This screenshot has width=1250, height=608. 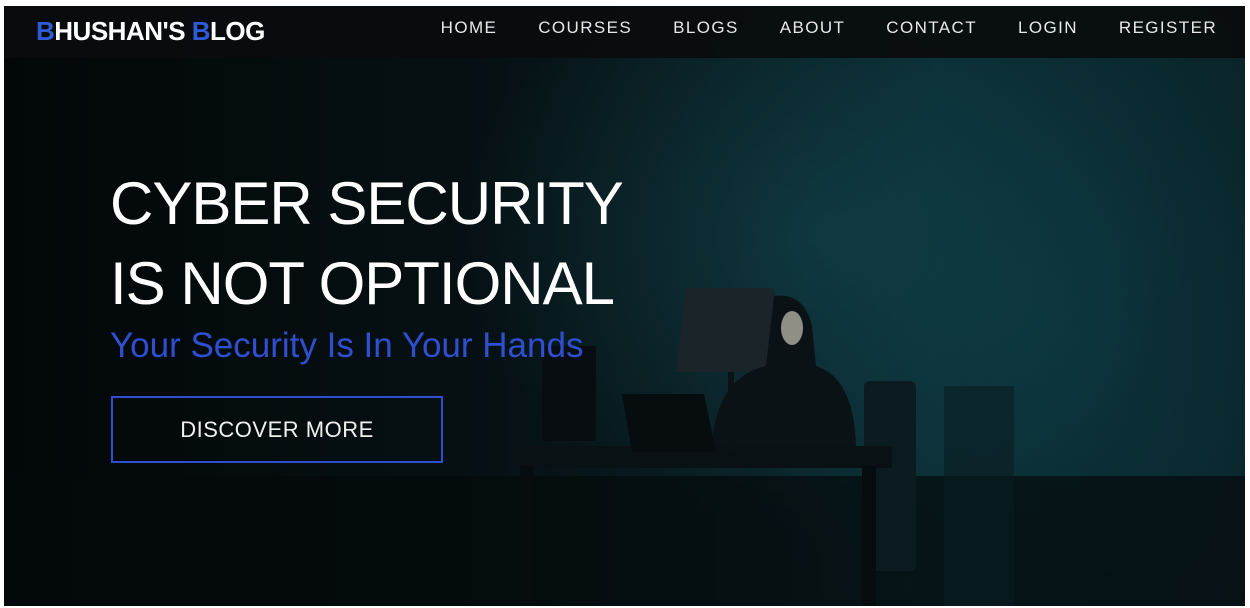 What do you see at coordinates (585, 28) in the screenshot?
I see `nav-item-courses: COURSES` at bounding box center [585, 28].